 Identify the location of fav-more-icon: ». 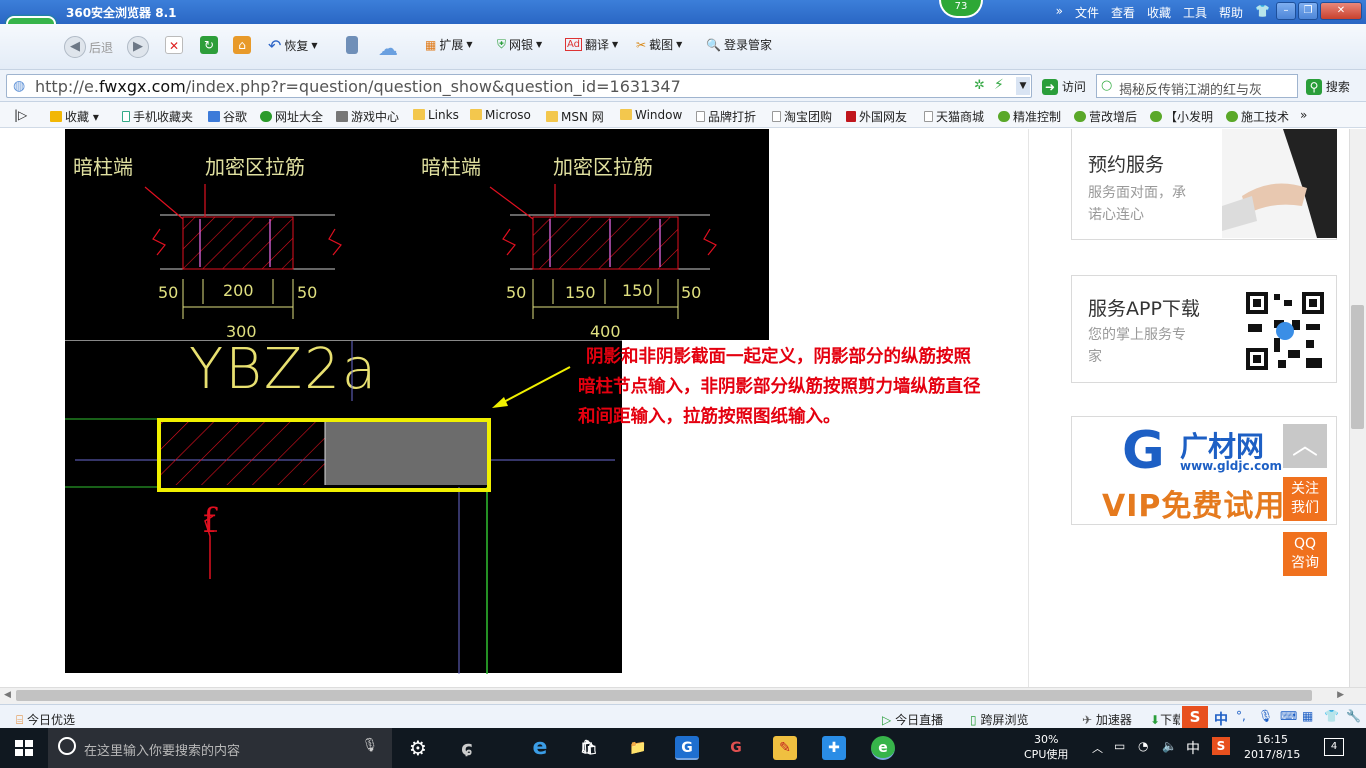
(1303, 115).